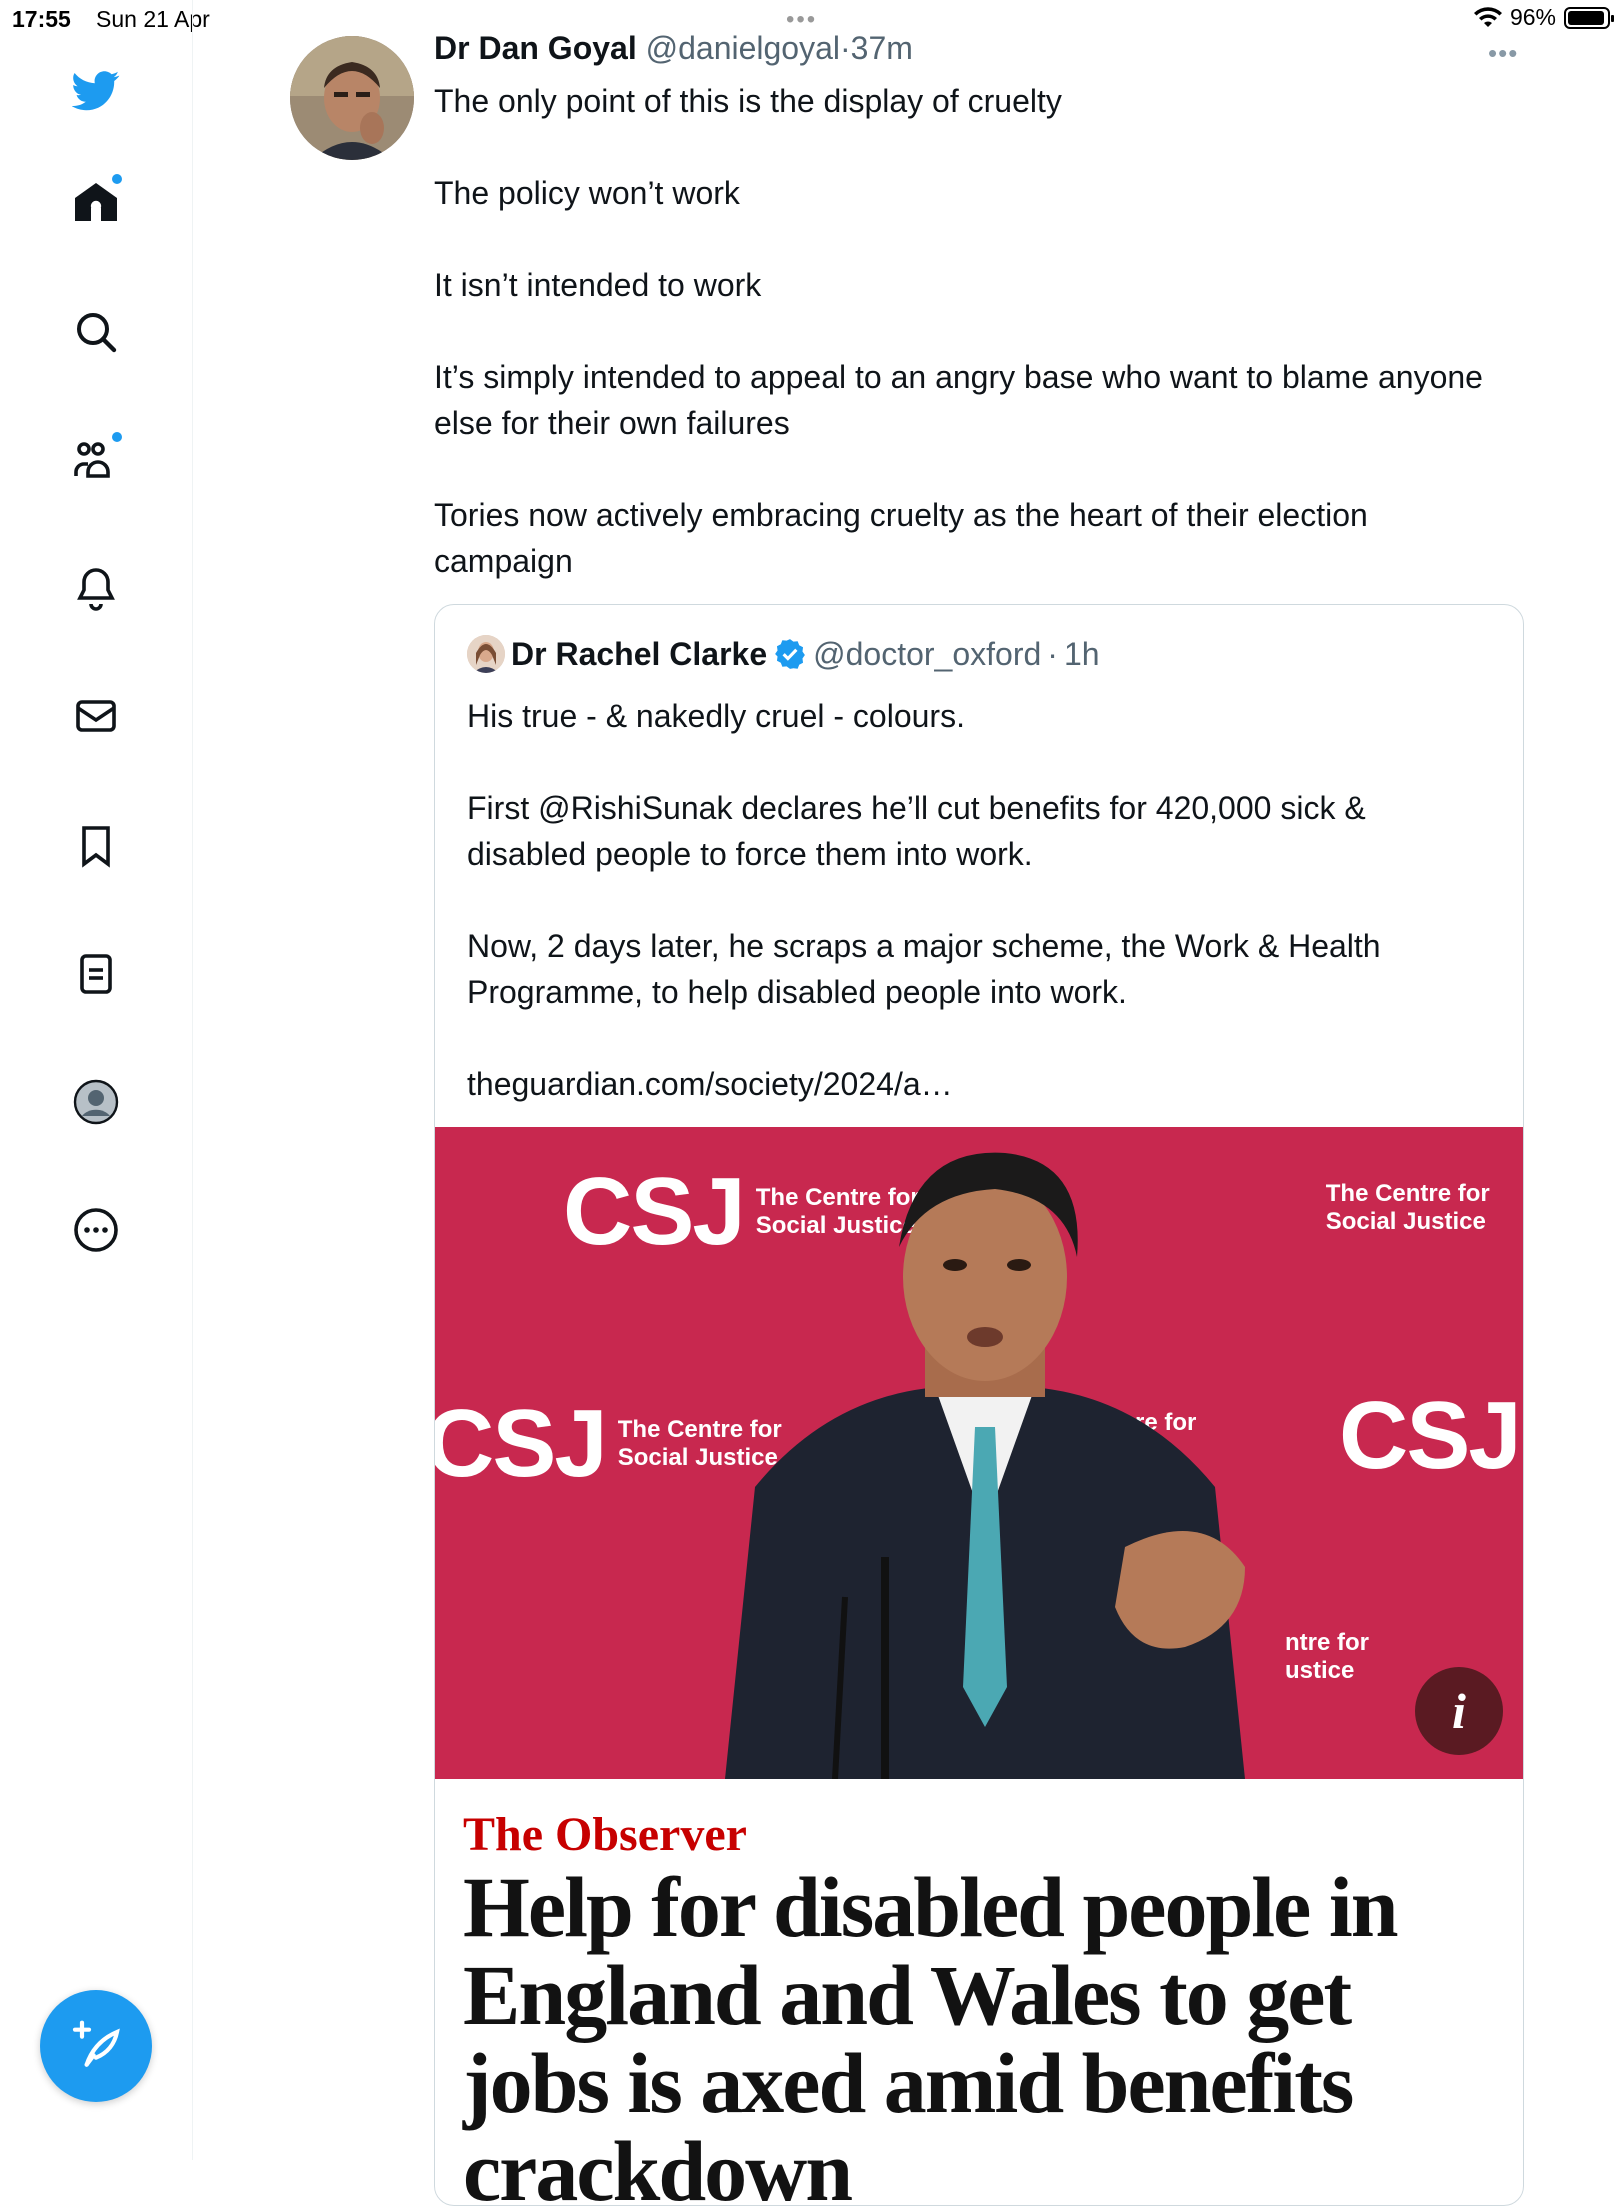  I want to click on messages-envelope-icon, so click(96, 716).